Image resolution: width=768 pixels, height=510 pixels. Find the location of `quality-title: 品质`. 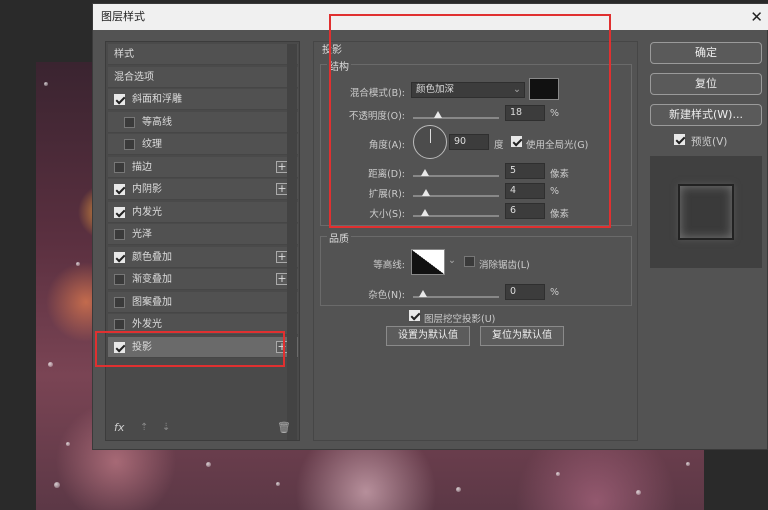

quality-title: 品质 is located at coordinates (339, 237).